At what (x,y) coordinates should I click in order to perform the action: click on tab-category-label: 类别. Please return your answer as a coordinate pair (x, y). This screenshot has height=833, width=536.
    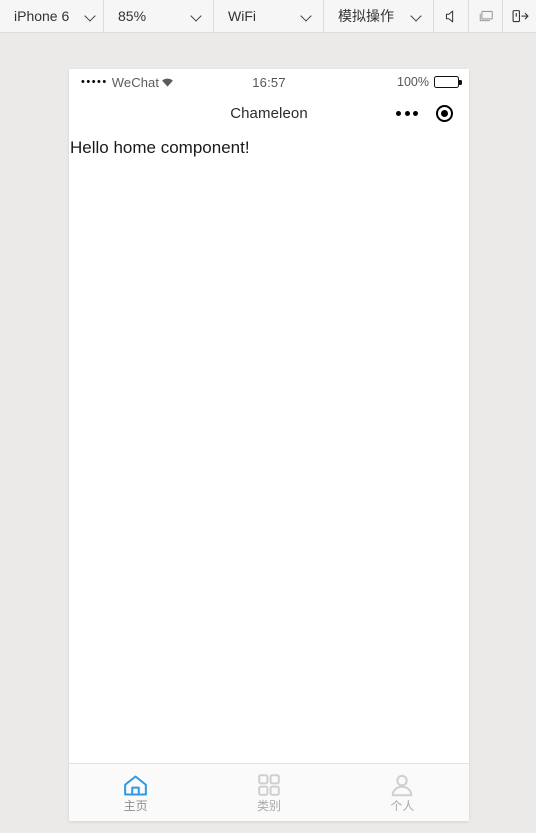
    Looking at the image, I should click on (268, 806).